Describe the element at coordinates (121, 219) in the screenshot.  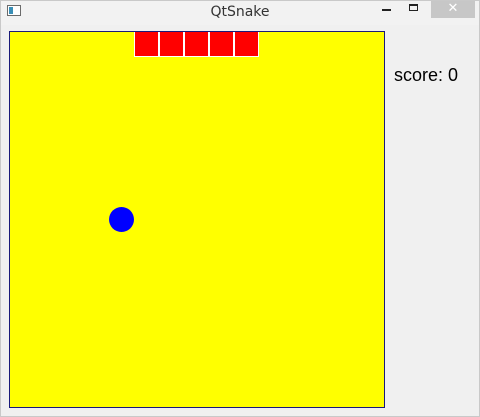
I see `food-dot` at that location.